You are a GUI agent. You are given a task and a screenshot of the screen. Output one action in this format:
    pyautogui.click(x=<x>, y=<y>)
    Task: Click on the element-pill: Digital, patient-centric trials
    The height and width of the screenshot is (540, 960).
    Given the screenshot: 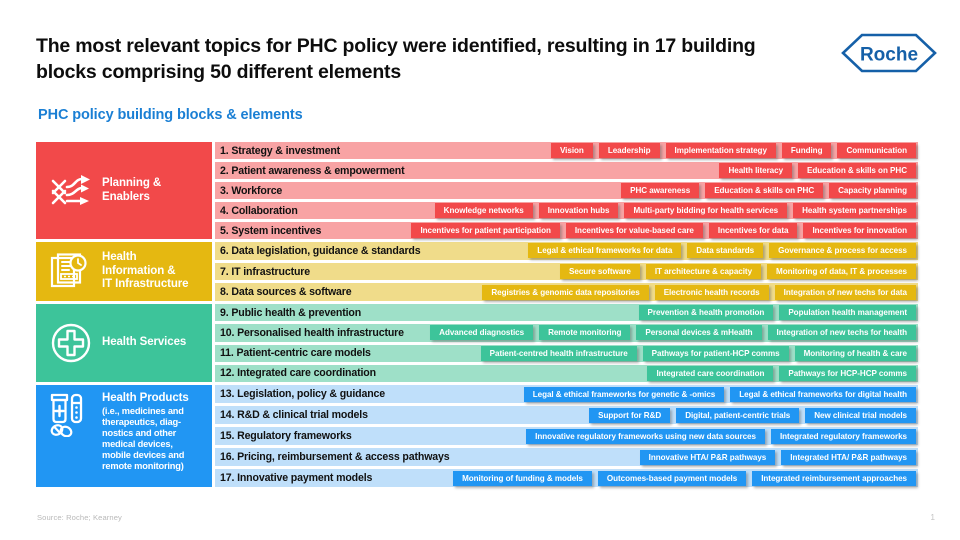 What is the action you would take?
    pyautogui.click(x=738, y=415)
    